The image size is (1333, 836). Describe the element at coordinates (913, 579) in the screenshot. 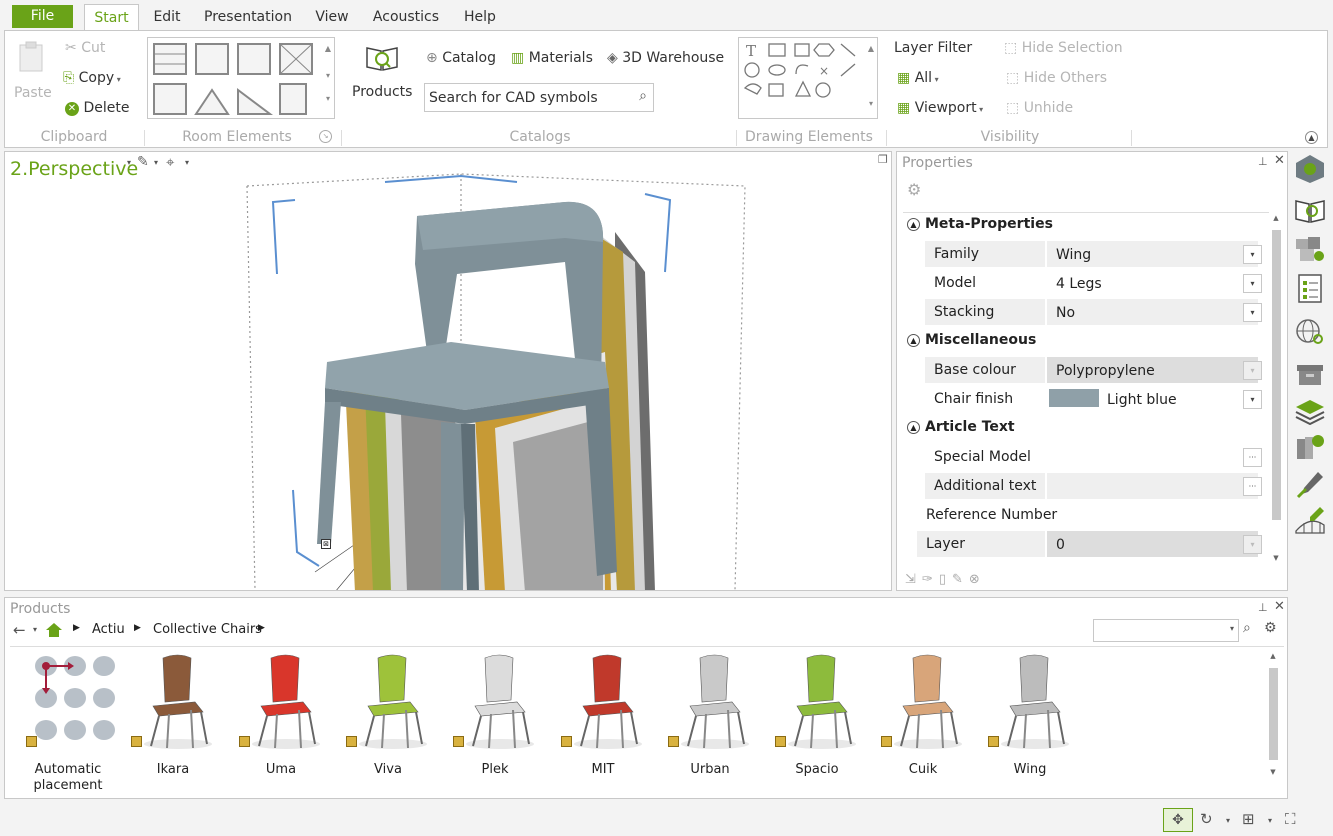

I see `add-property-icon: ⇲` at that location.